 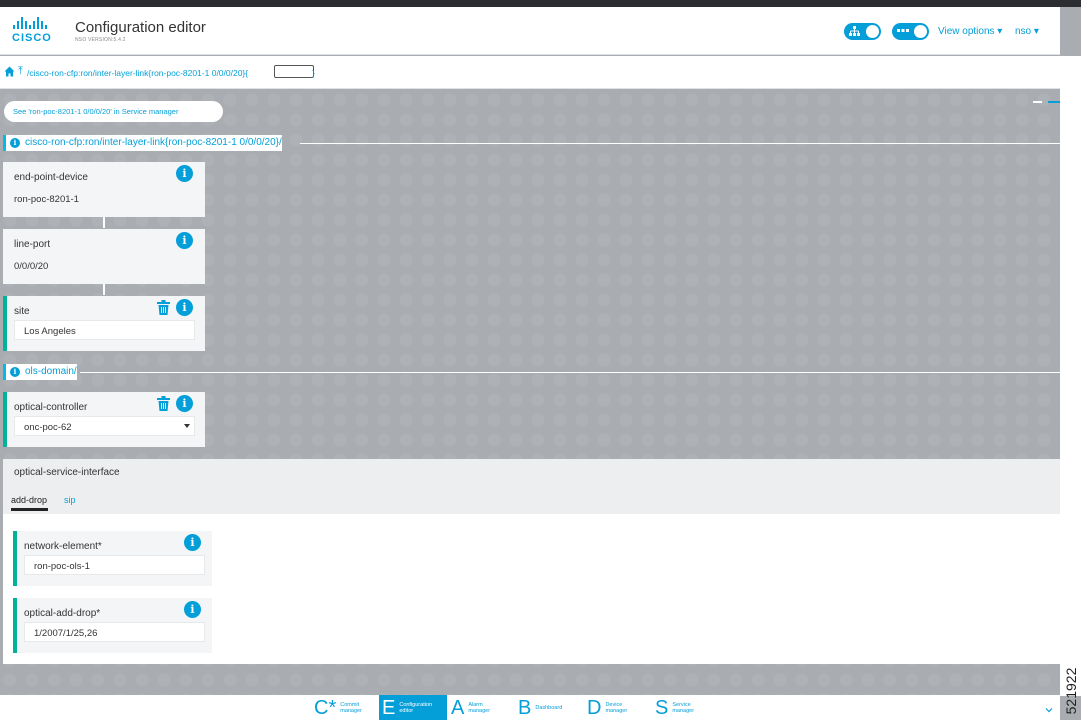 What do you see at coordinates (1037, 102) in the screenshot?
I see `scroll-indicator` at bounding box center [1037, 102].